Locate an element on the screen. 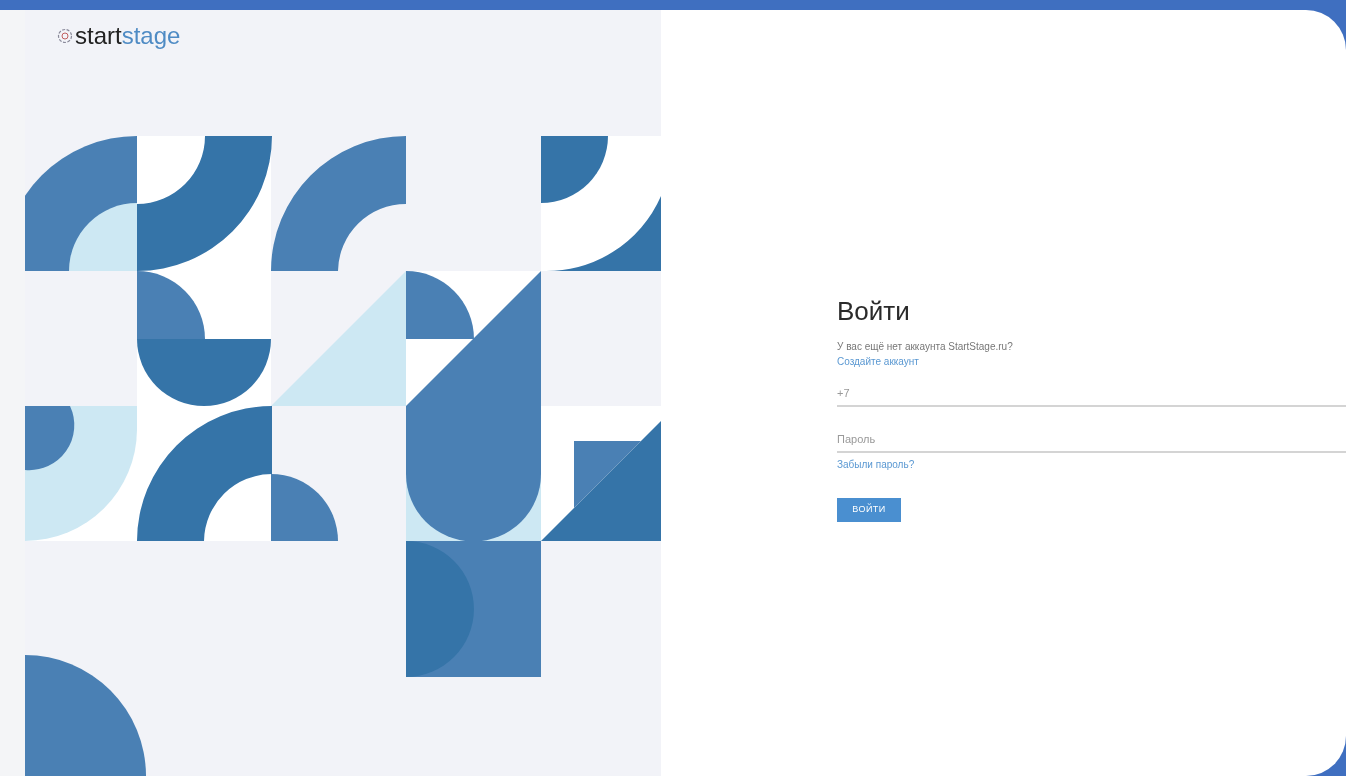 This screenshot has height=776, width=1346. signup-prompt: У вас ещё нет аккаунта StartStage.ru? is located at coordinates (925, 347).